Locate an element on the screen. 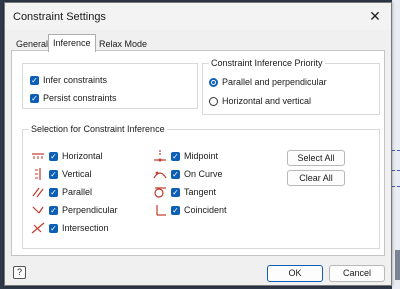 Image resolution: width=400 pixels, height=289 pixels. parallel-checkbox: ✓ is located at coordinates (53, 192).